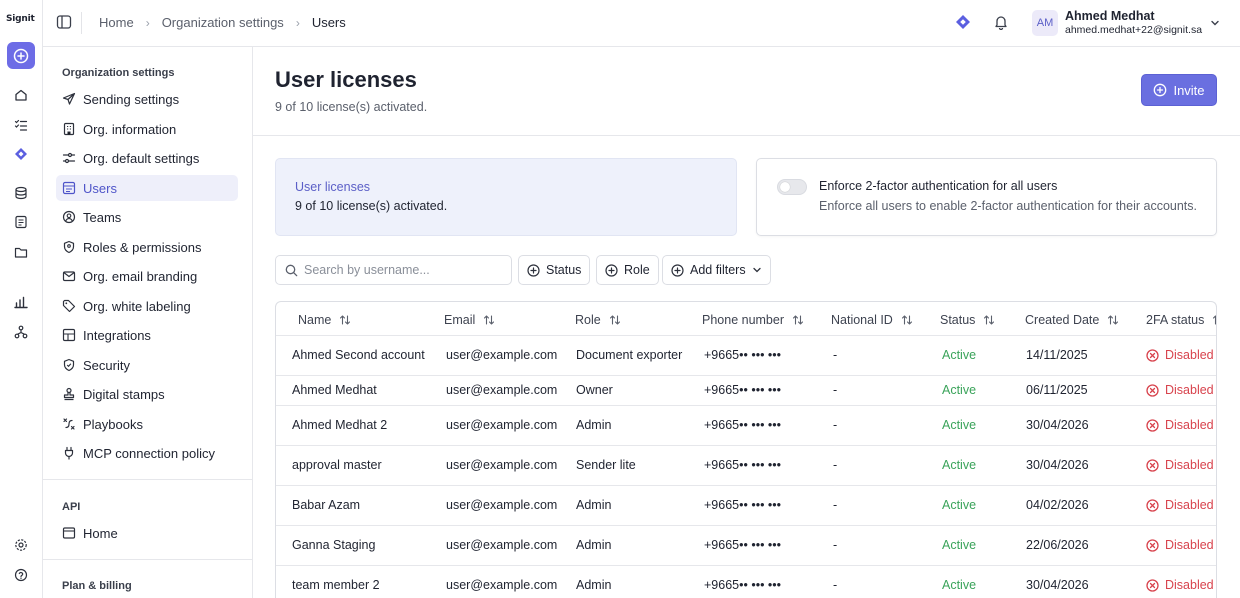  Describe the element at coordinates (1215, 24) in the screenshot. I see `user-menu-chevron-down-icon` at that location.